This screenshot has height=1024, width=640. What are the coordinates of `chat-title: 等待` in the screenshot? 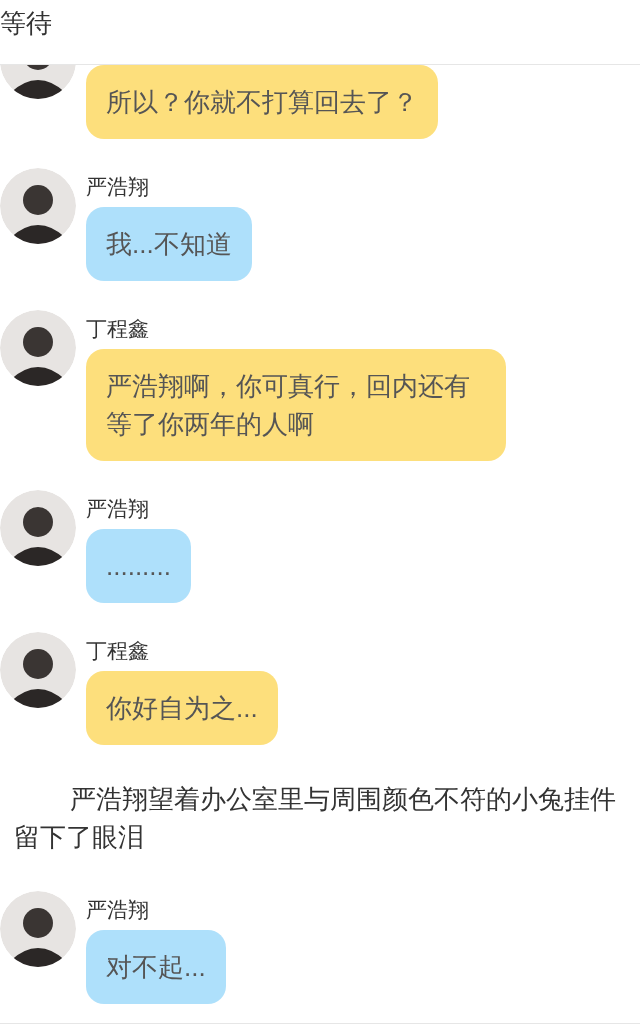 It's located at (26, 23).